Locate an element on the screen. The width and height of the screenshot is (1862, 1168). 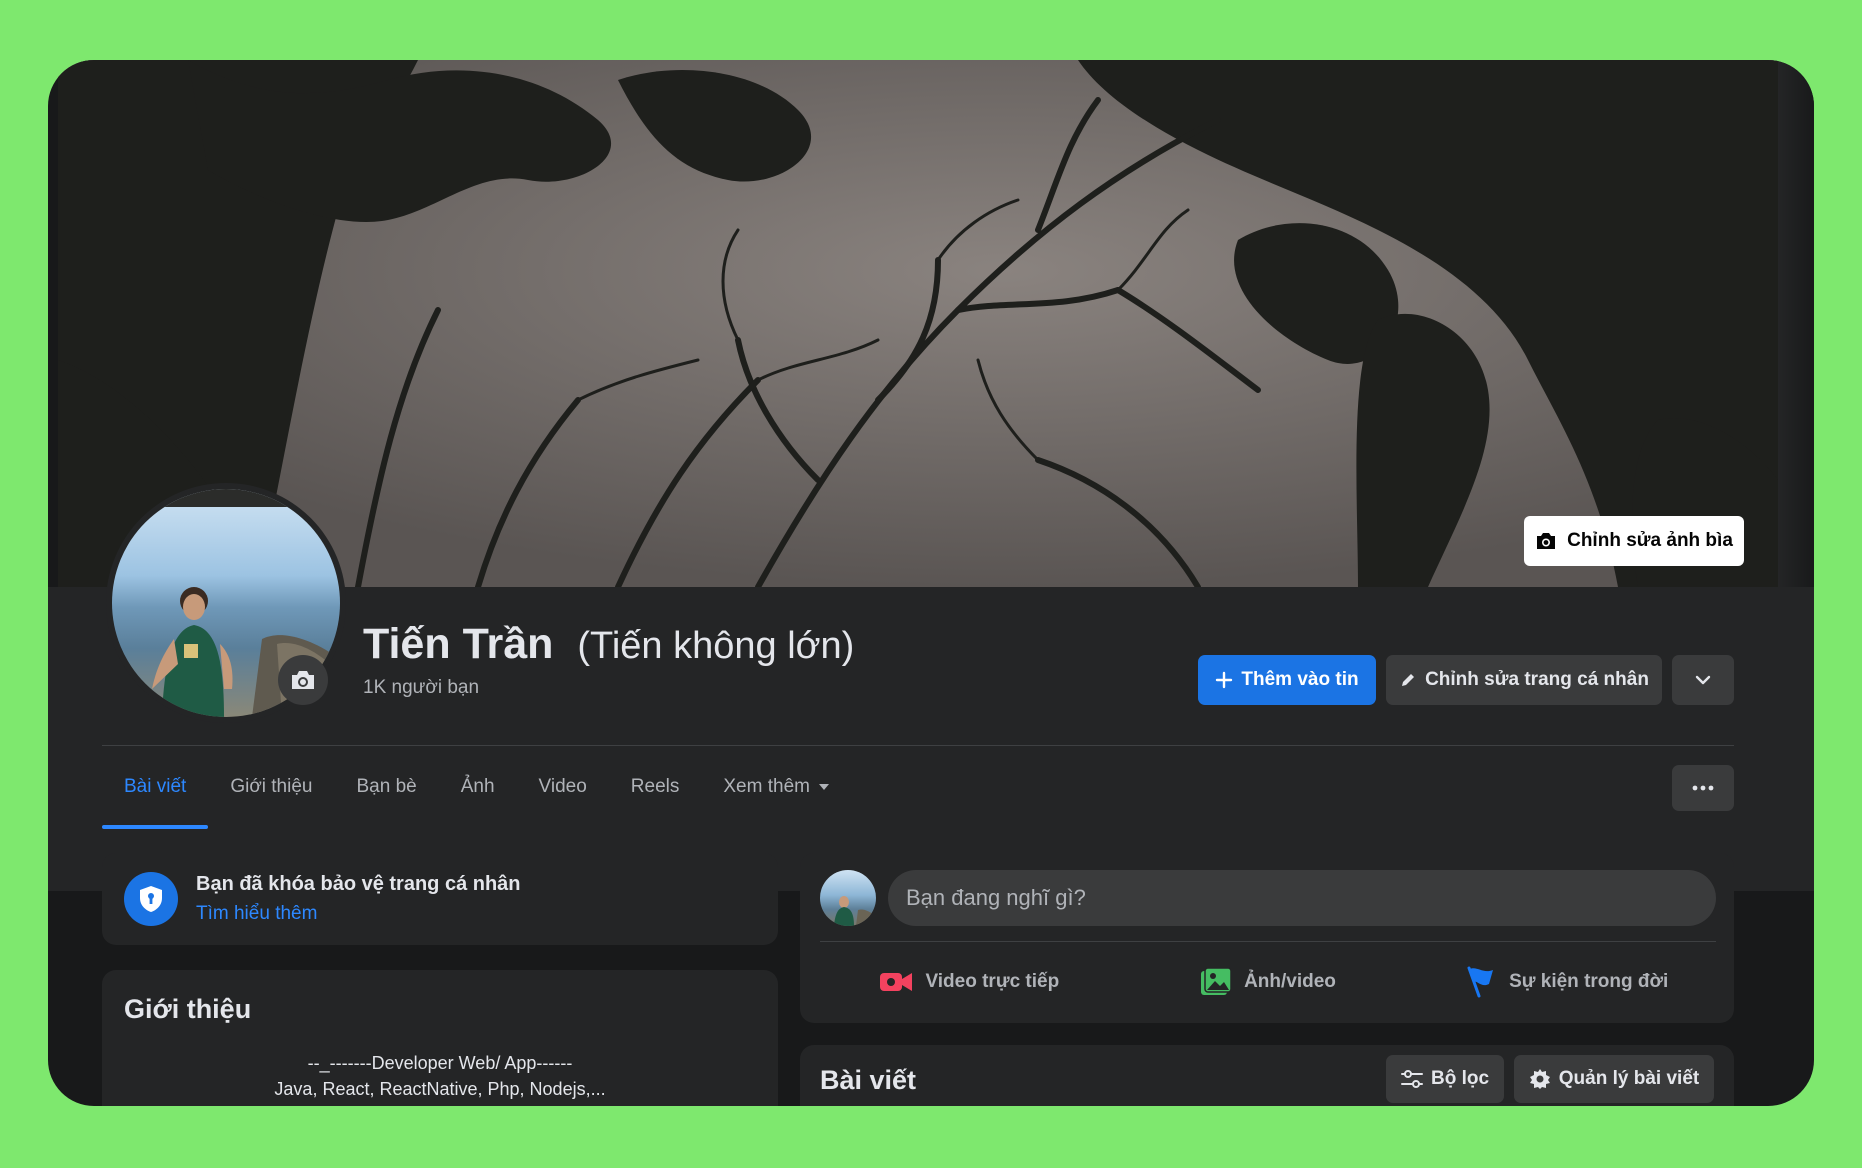
more-options-button is located at coordinates (1703, 788).